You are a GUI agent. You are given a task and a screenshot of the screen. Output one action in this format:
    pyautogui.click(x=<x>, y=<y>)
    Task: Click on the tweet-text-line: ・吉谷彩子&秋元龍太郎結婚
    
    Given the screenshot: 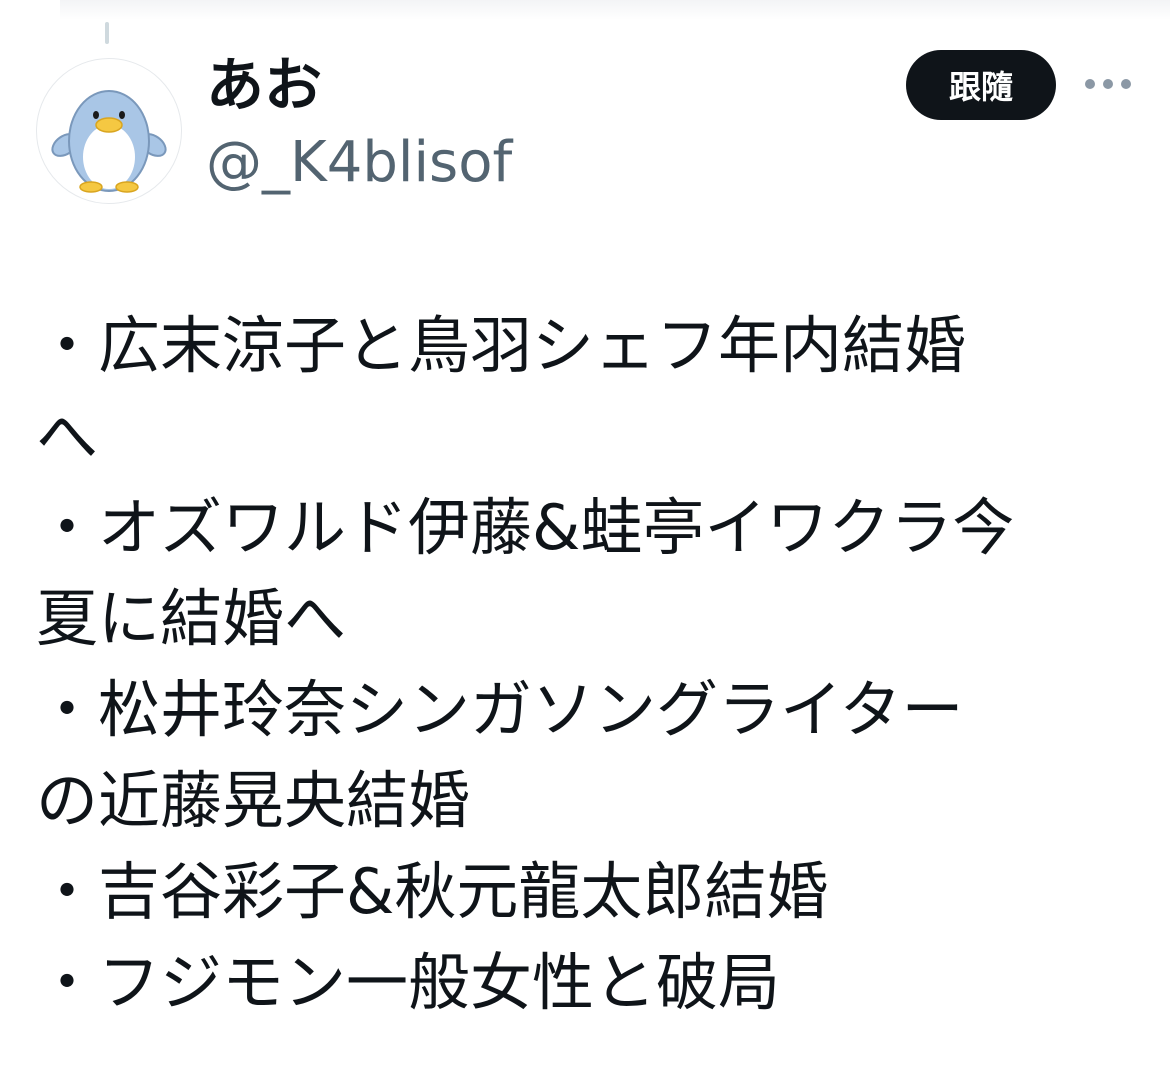 What is the action you would take?
    pyautogui.click(x=432, y=891)
    